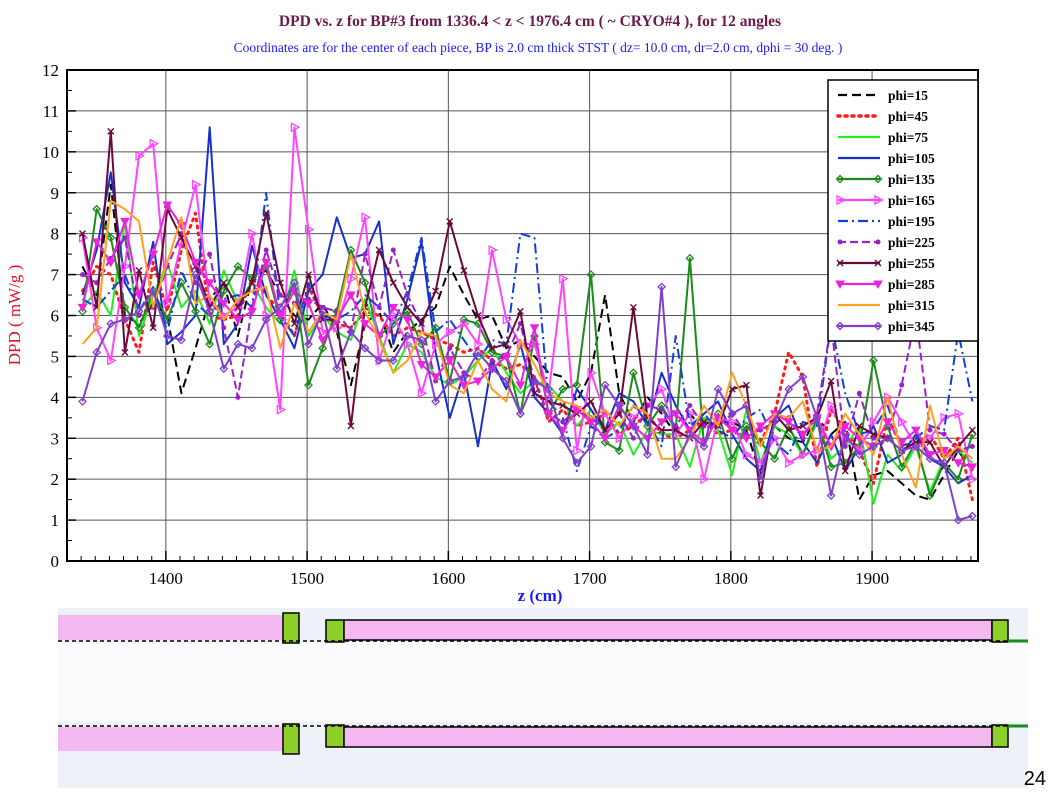 The image size is (1058, 793). What do you see at coordinates (872, 578) in the screenshot?
I see `x-tick-label: 1900` at bounding box center [872, 578].